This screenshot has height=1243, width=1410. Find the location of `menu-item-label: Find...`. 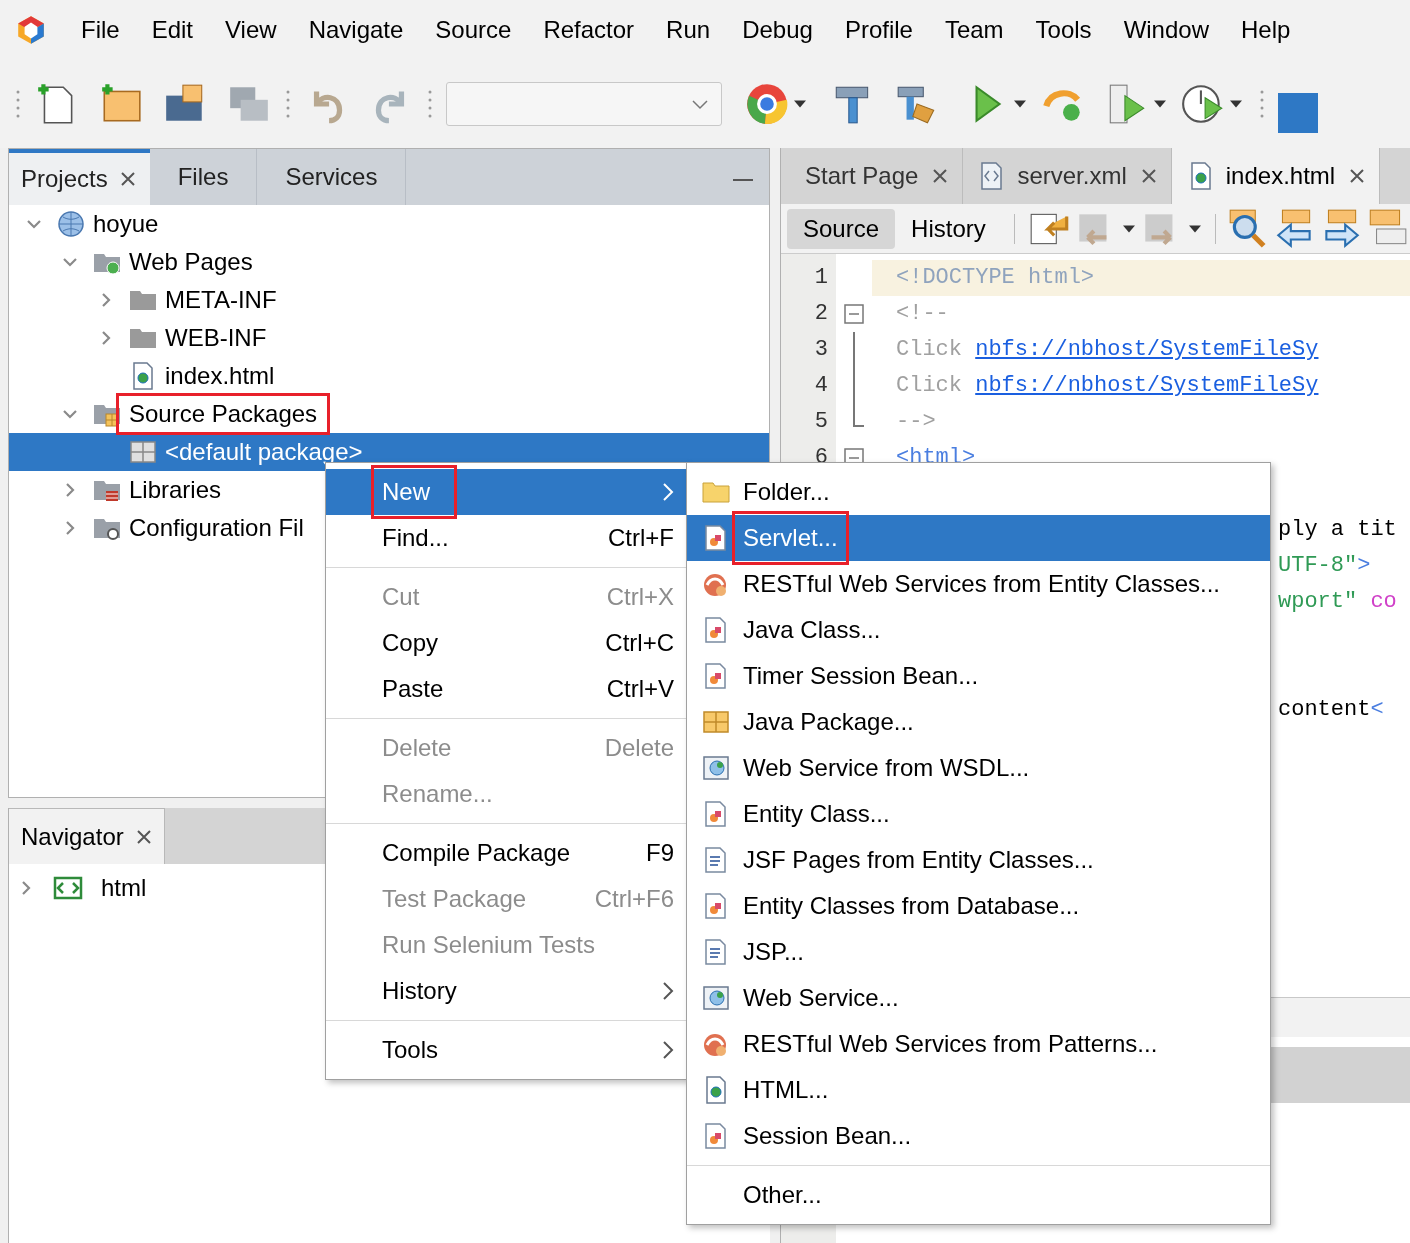

menu-item-label: Find... is located at coordinates (415, 538).